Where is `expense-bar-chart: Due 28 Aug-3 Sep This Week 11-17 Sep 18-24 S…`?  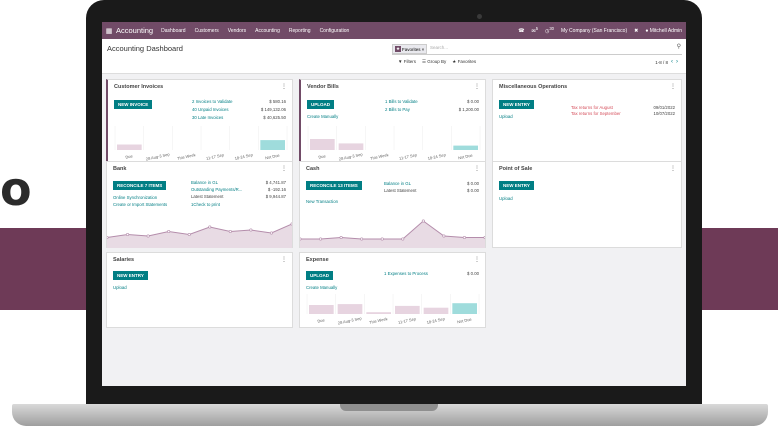 expense-bar-chart: Due 28 Aug-3 Sep This Week 11-17 Sep 18-24 S… is located at coordinates (393, 310).